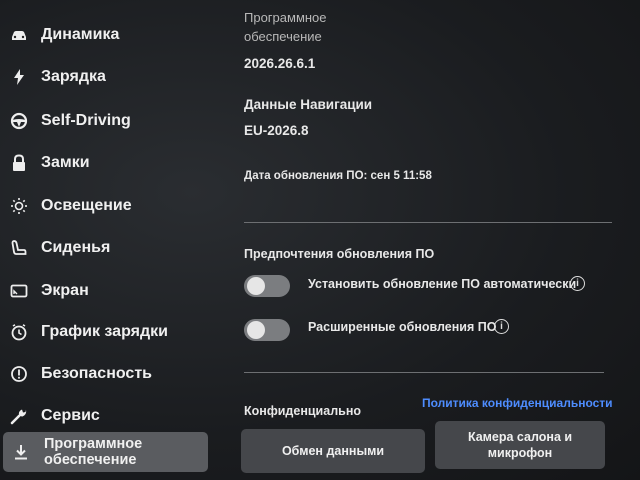  I want to click on sidebar-item-label: Зарядка, so click(73, 76).